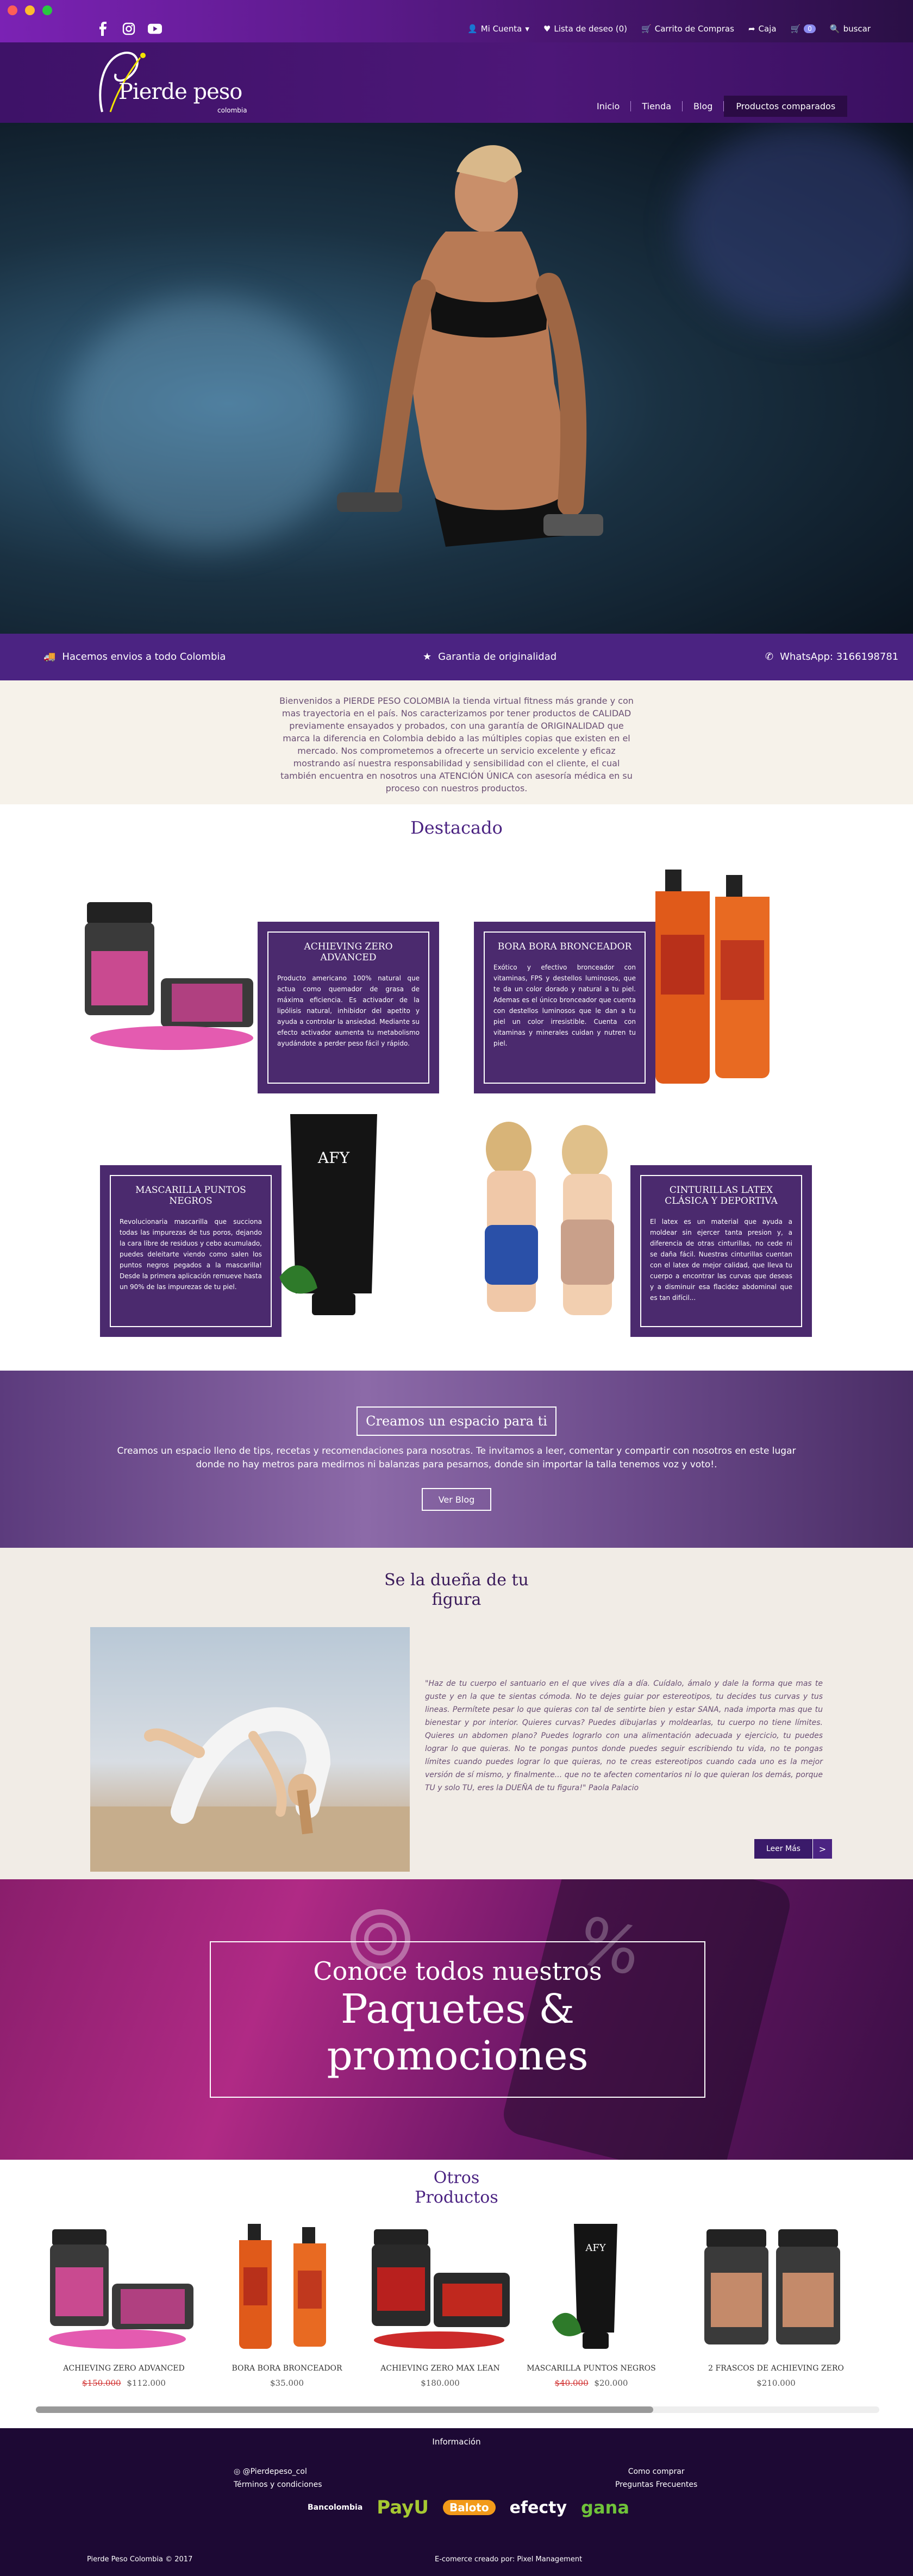  What do you see at coordinates (124, 2383) in the screenshot?
I see `product-price: $150.000 $112.000` at bounding box center [124, 2383].